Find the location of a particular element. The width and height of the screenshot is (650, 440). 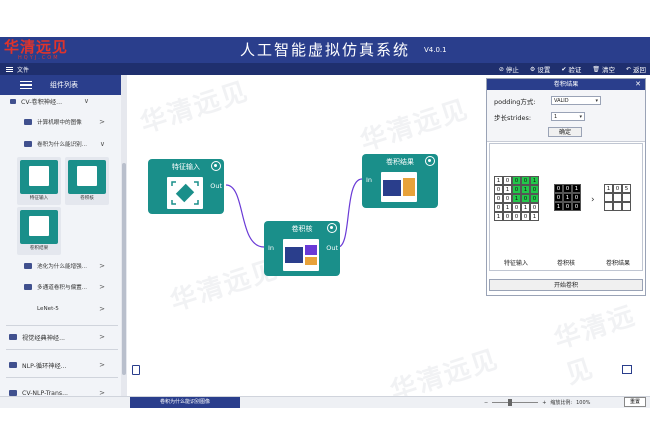

sidebar-scrollbar is located at coordinates (124, 240).